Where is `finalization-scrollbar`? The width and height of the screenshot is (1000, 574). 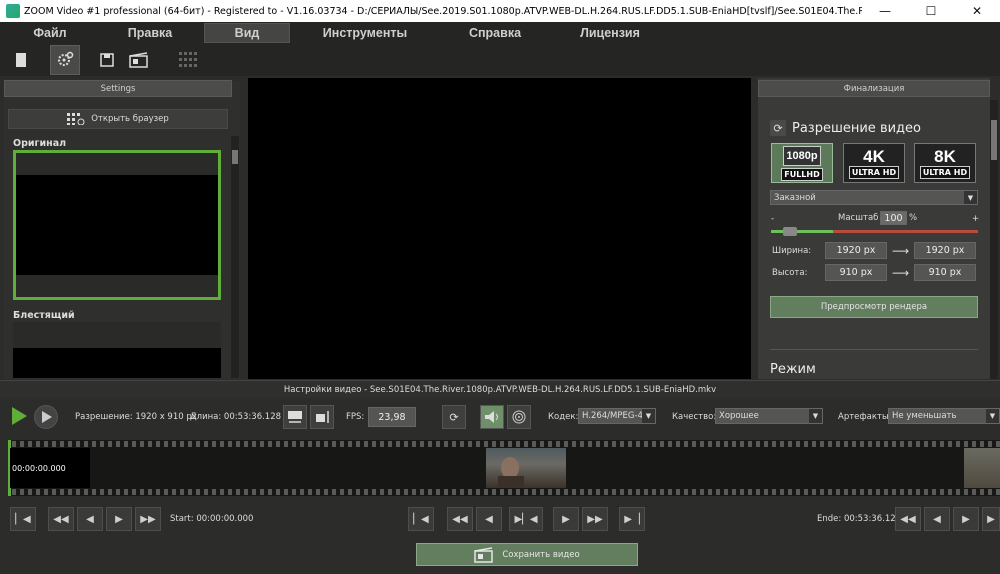
finalization-scrollbar is located at coordinates (994, 239).